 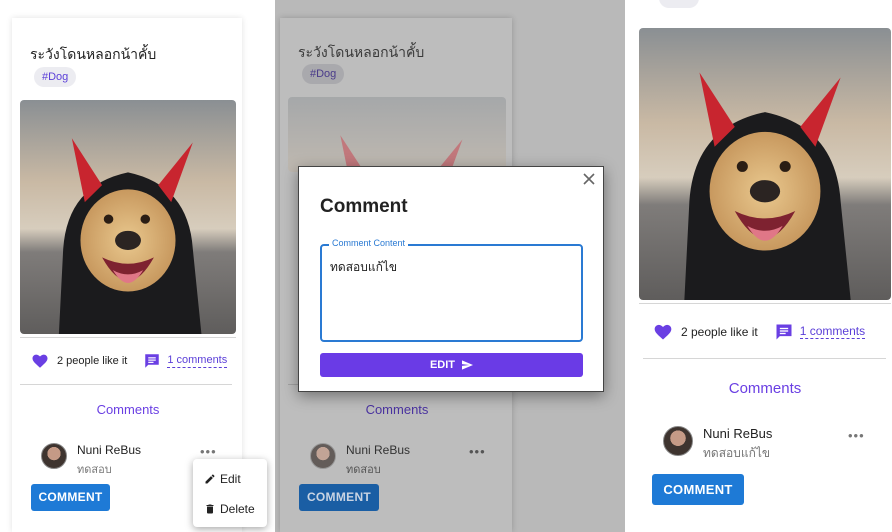 I want to click on comment-options-menu: Edit Delete, so click(x=230, y=493).